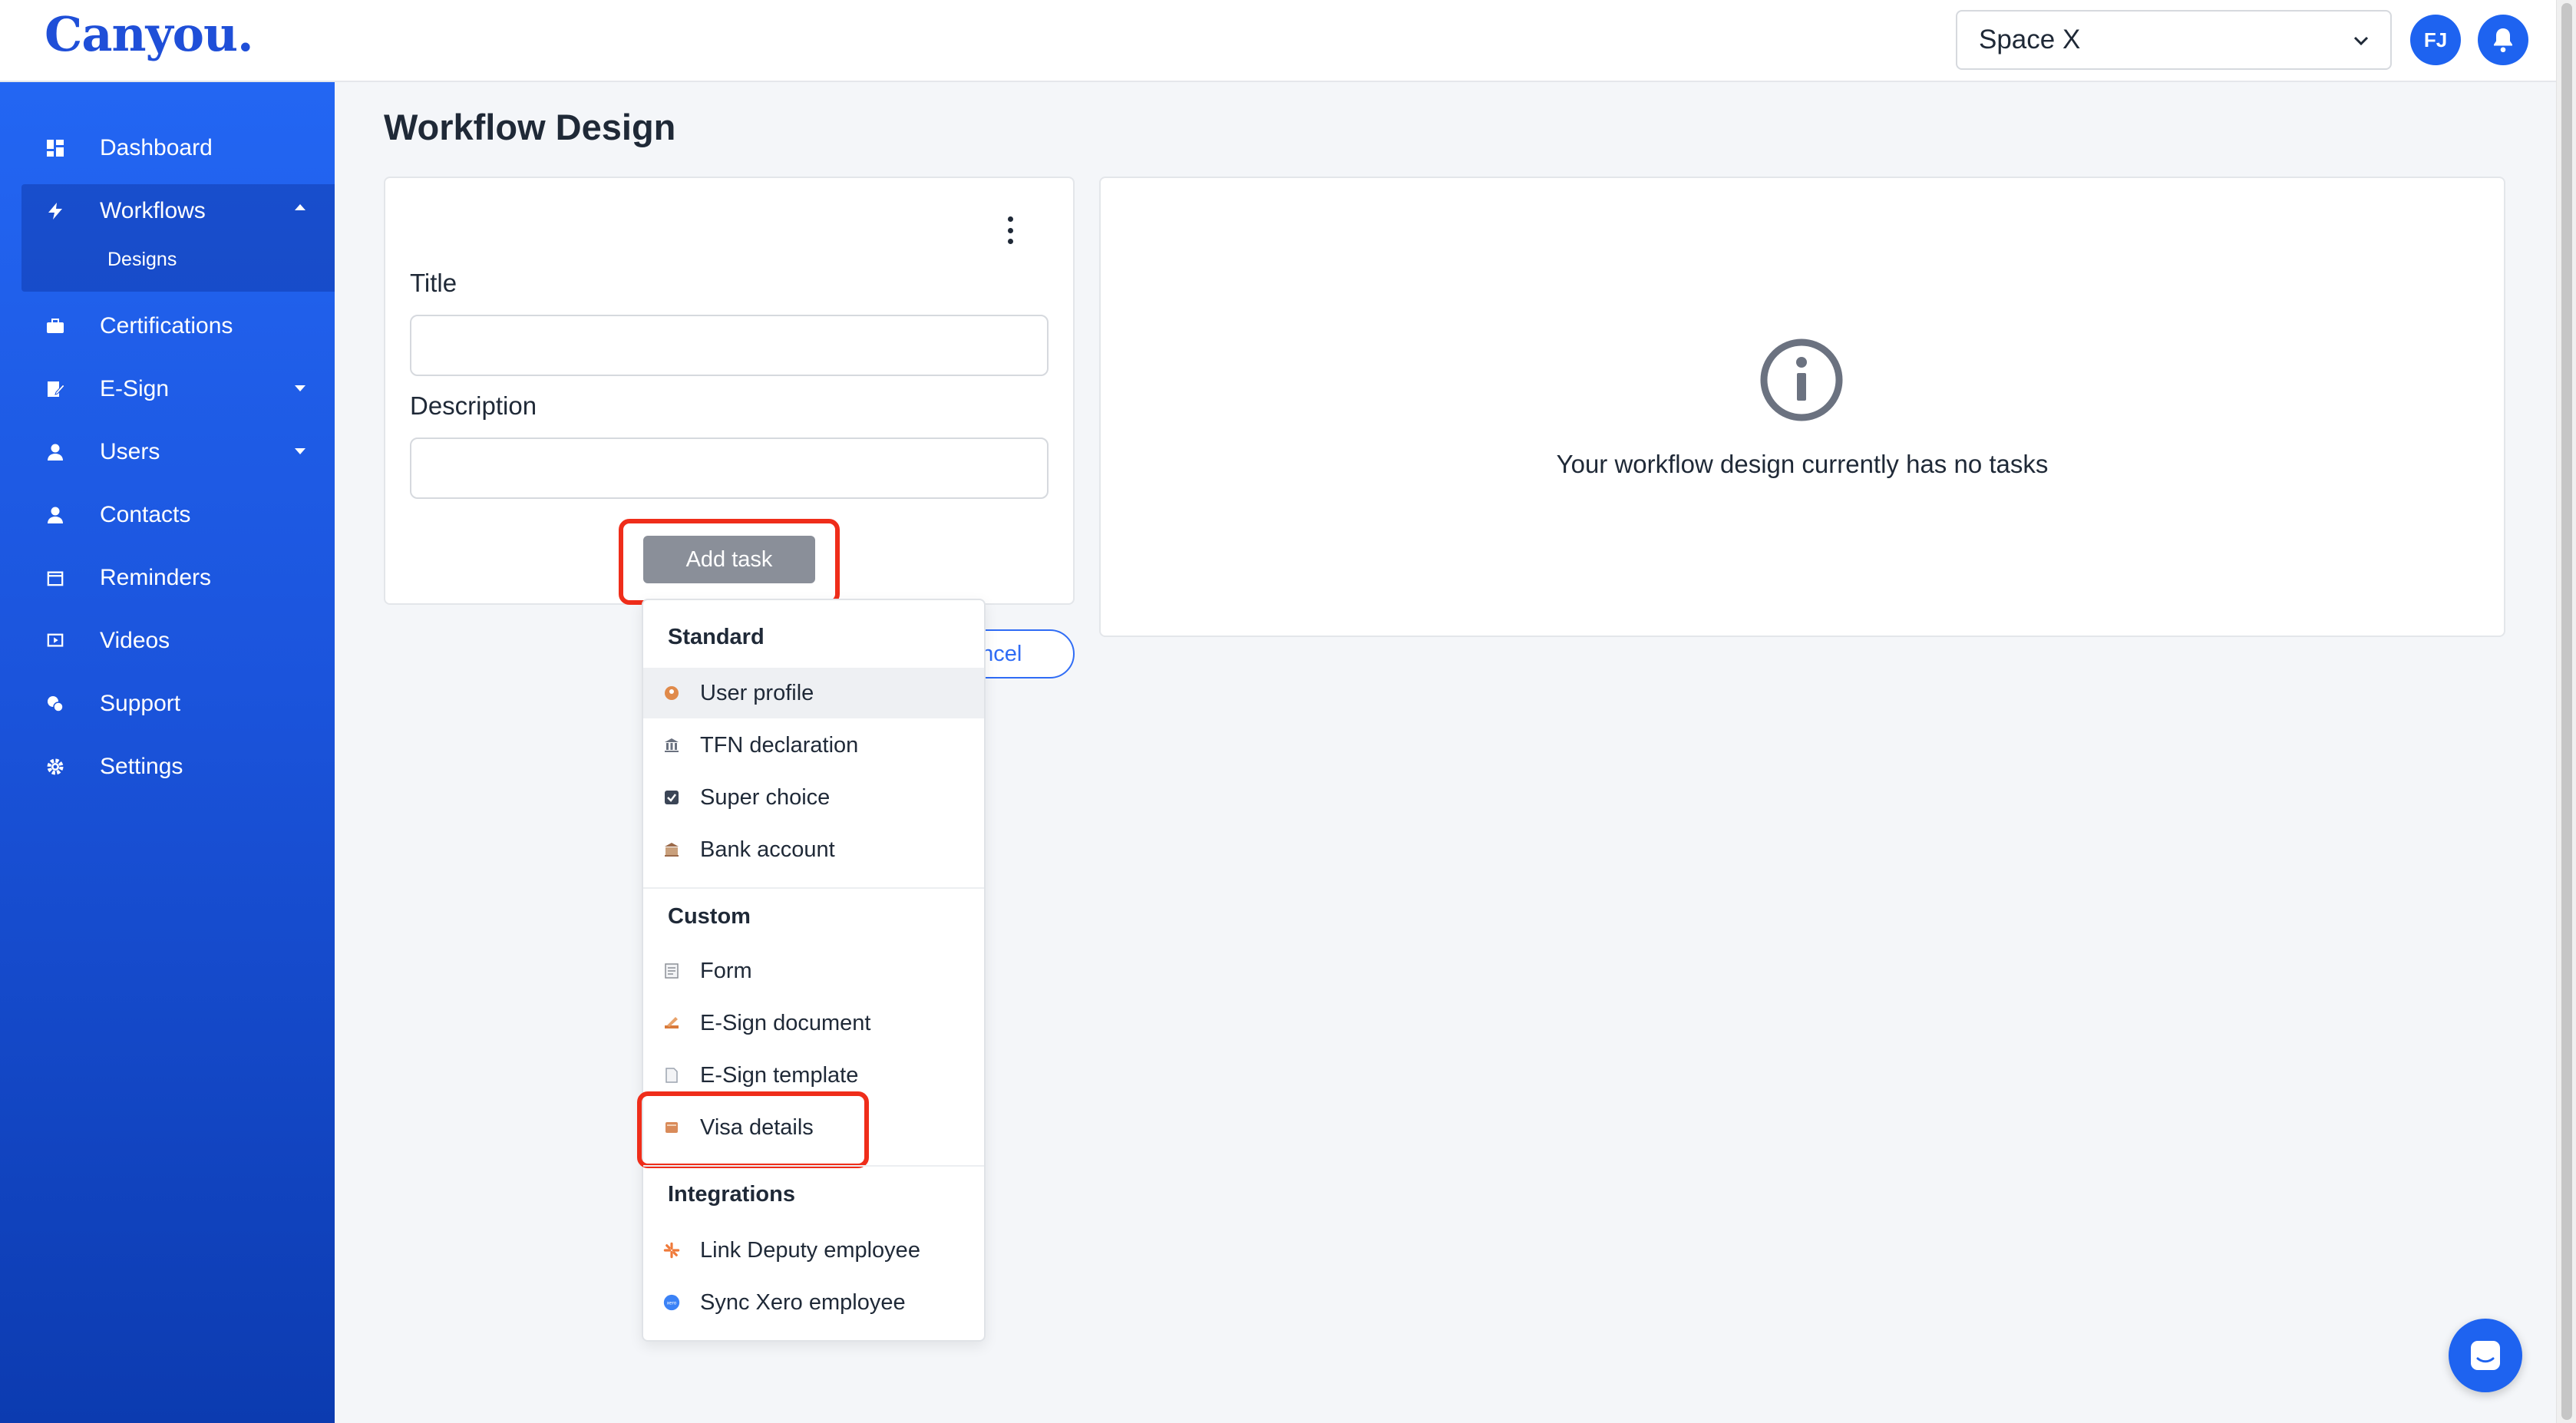 This screenshot has height=1423, width=2576. I want to click on menu-item-label: Super choice, so click(765, 797).